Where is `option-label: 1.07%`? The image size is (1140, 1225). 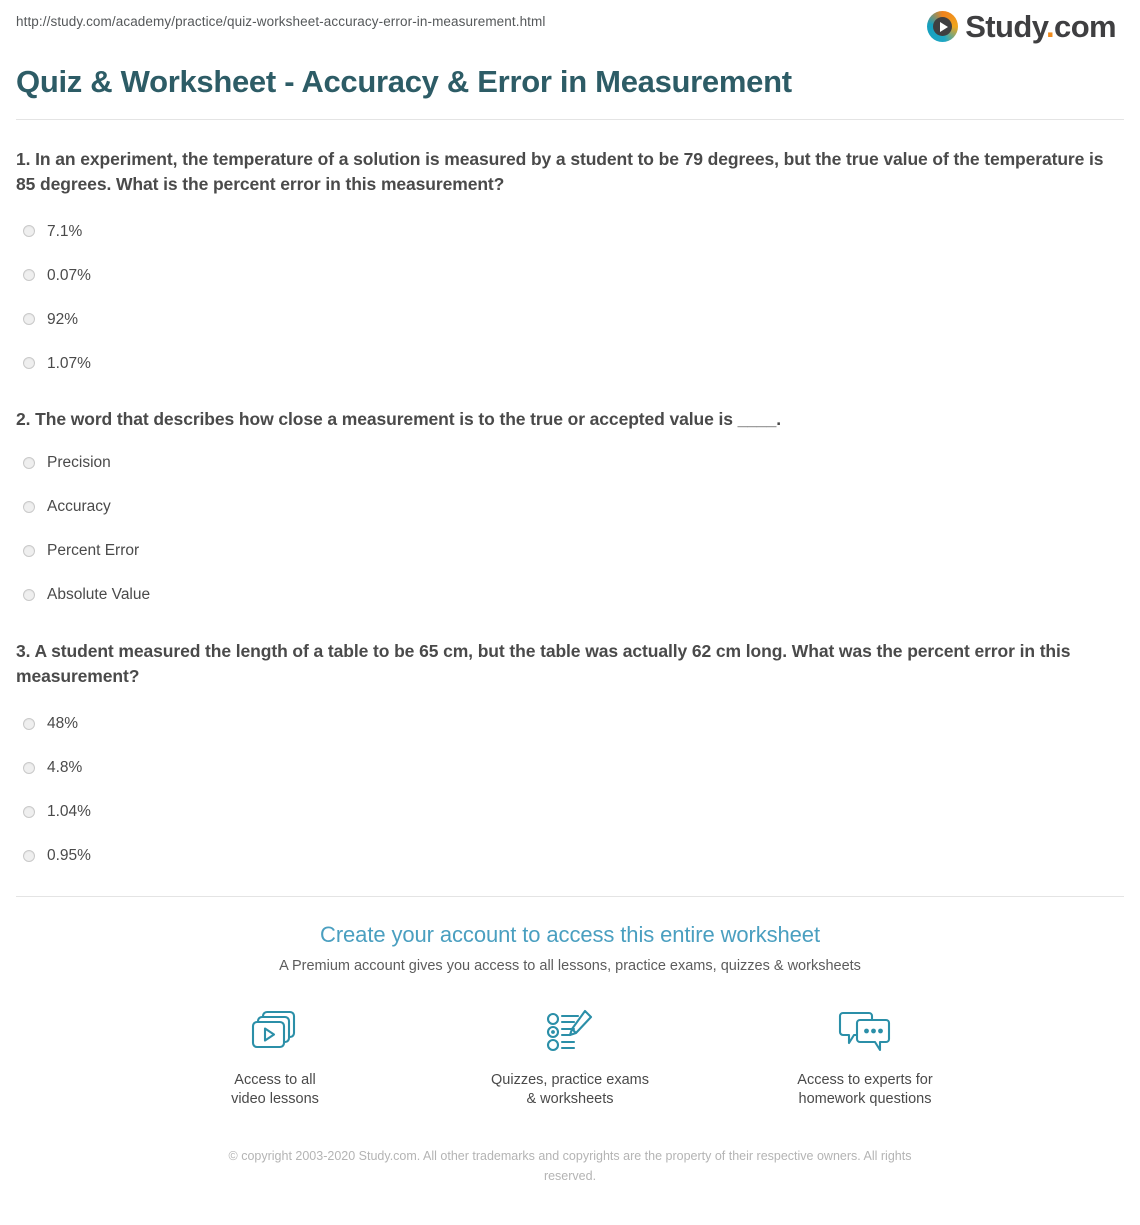 option-label: 1.07% is located at coordinates (69, 363).